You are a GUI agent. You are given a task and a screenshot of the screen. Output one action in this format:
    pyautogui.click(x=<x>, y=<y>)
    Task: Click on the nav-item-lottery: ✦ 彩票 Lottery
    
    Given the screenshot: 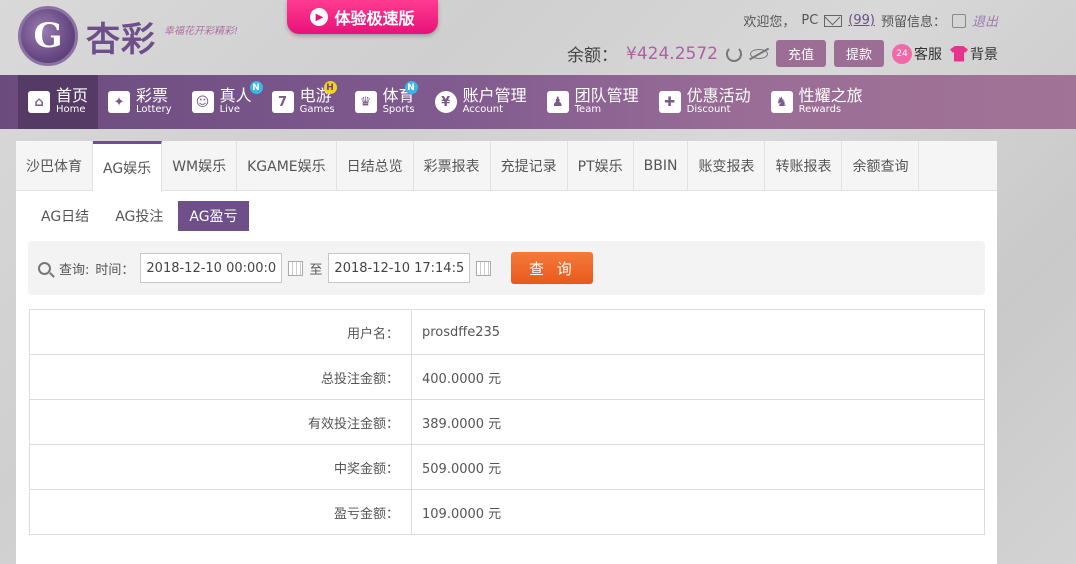 What is the action you would take?
    pyautogui.click(x=140, y=102)
    